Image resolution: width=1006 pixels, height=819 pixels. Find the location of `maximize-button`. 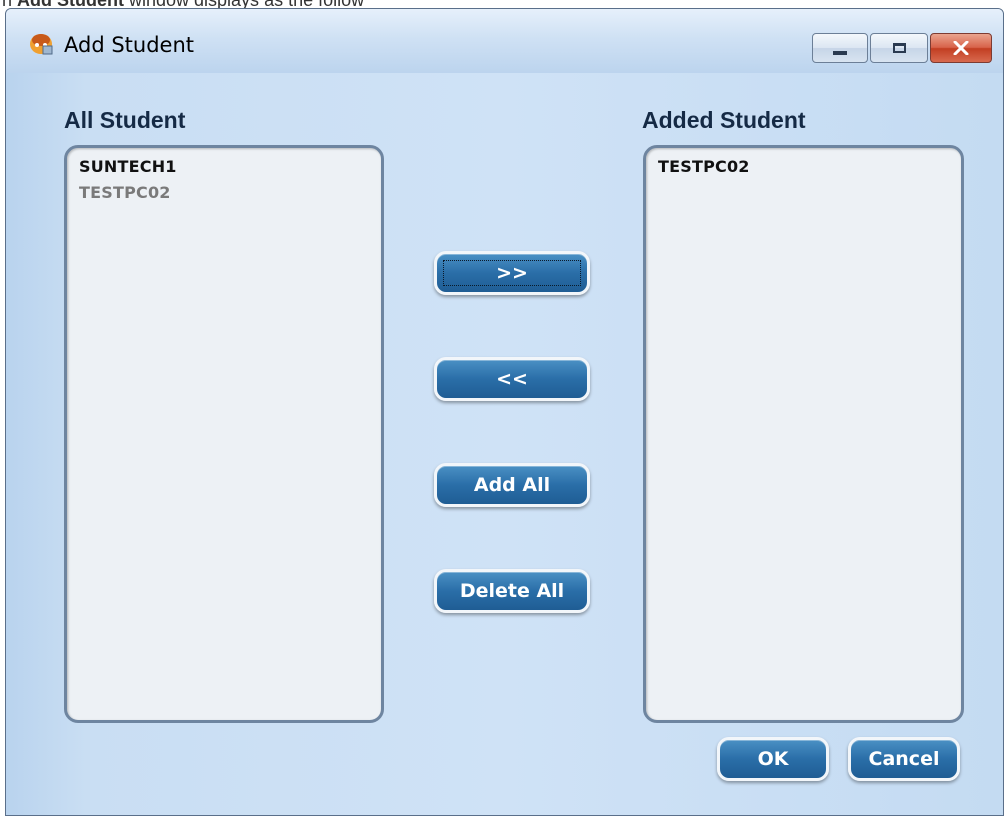

maximize-button is located at coordinates (899, 48).